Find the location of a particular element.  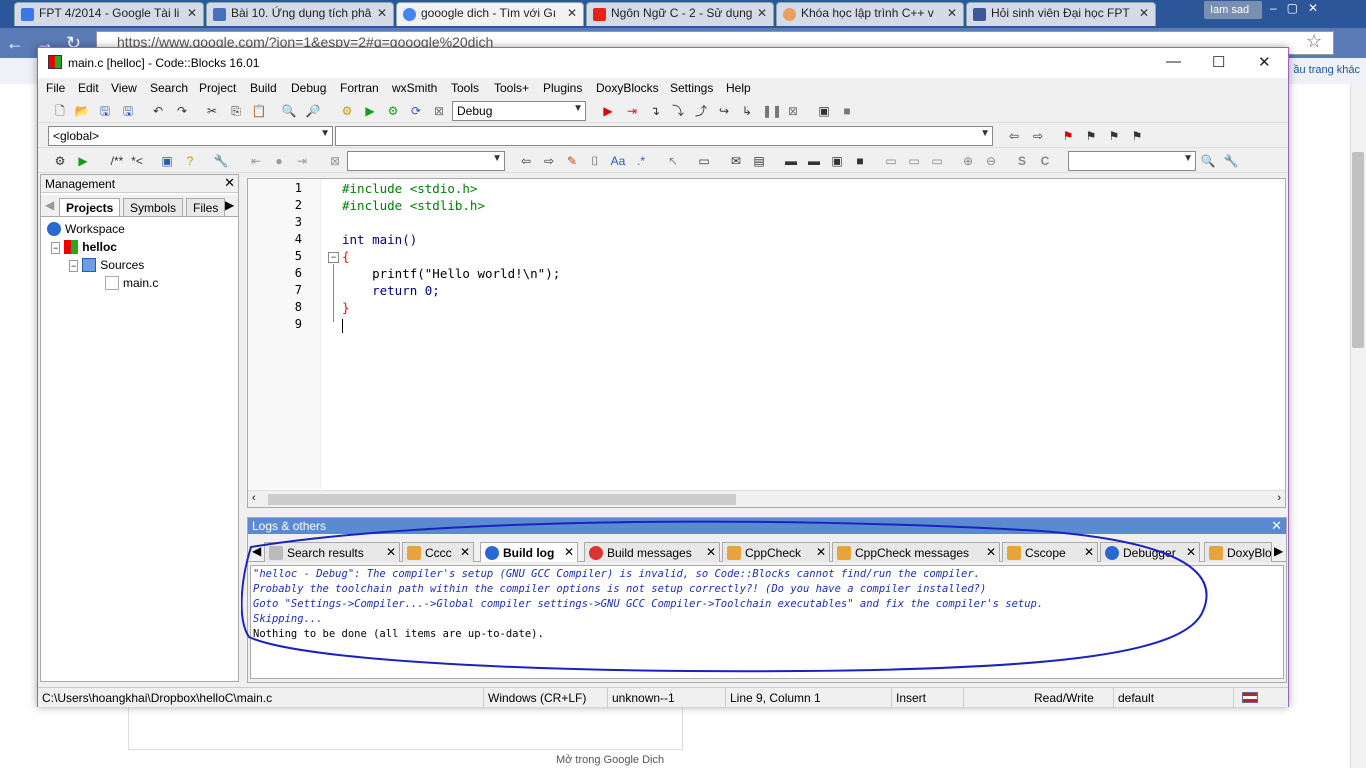

step-out-icon: ⤴ is located at coordinates (701, 111).